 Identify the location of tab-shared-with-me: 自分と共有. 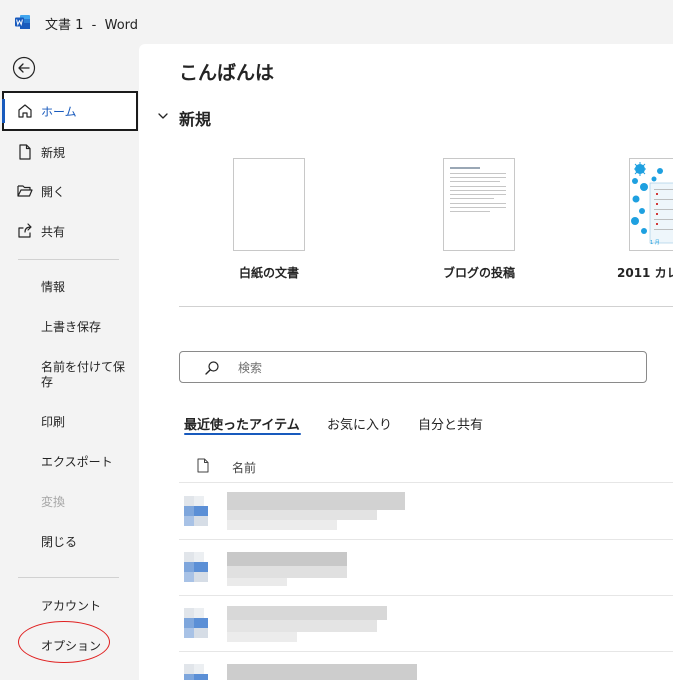
(450, 423).